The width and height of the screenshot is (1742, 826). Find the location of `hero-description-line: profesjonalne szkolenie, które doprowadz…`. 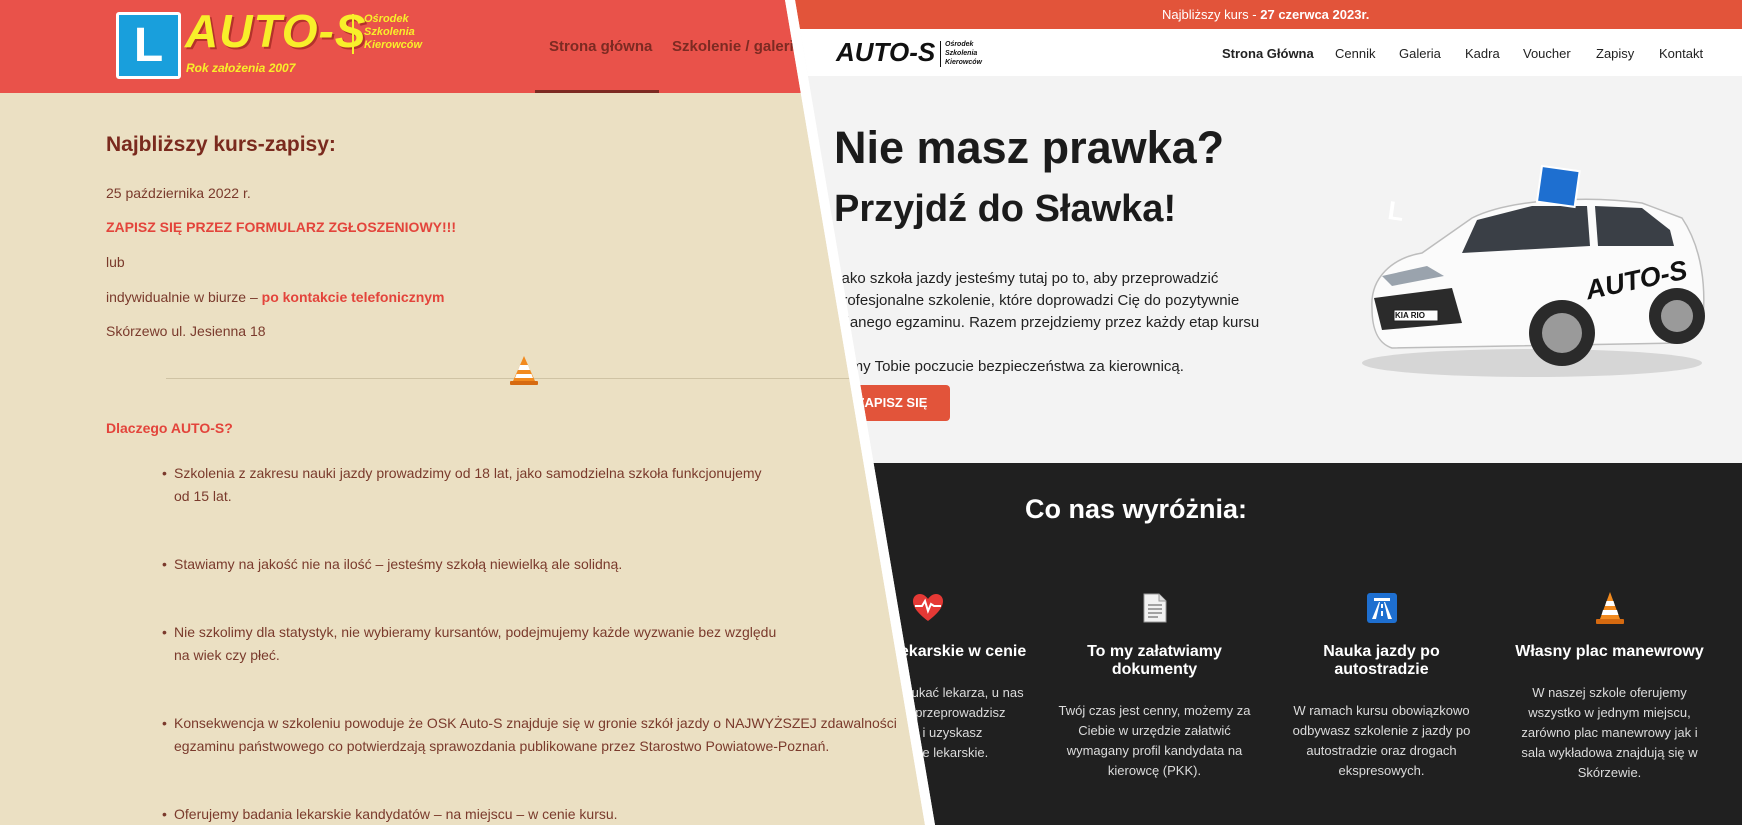

hero-description-line: profesjonalne szkolenie, które doprowadz… is located at coordinates (1037, 300).